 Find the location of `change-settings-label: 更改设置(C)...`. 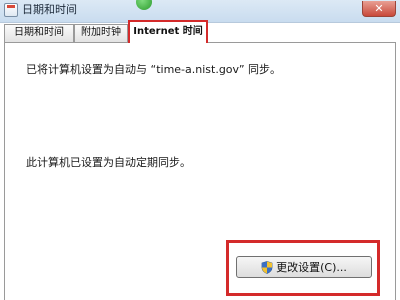

change-settings-label: 更改设置(C)... is located at coordinates (311, 267).